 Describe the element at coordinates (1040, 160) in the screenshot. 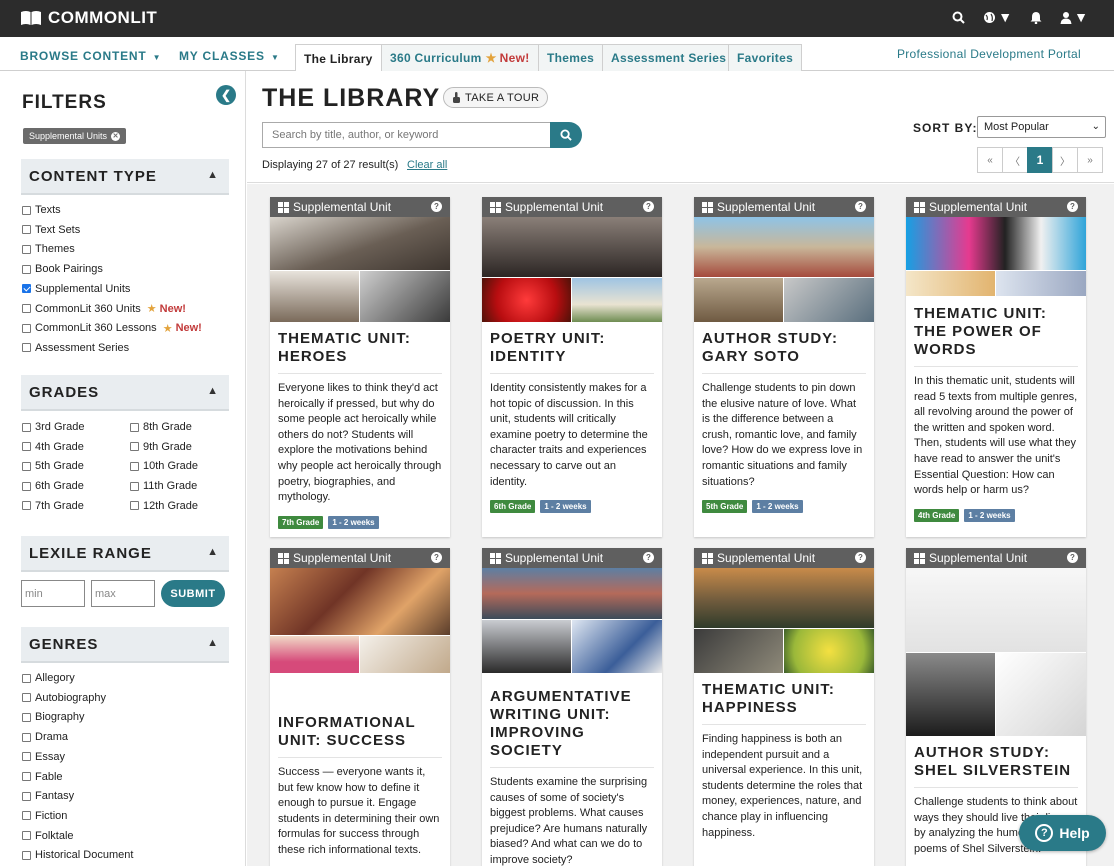

I see `current-page-button: 1` at that location.